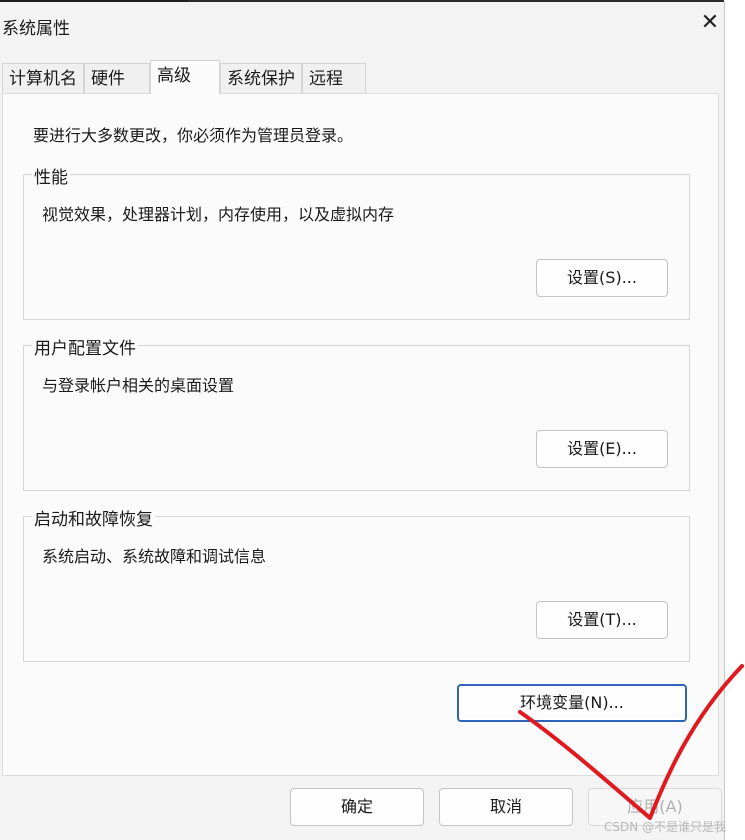  What do you see at coordinates (85, 346) in the screenshot?
I see `user-profiles-group-title: 用户配置文件` at bounding box center [85, 346].